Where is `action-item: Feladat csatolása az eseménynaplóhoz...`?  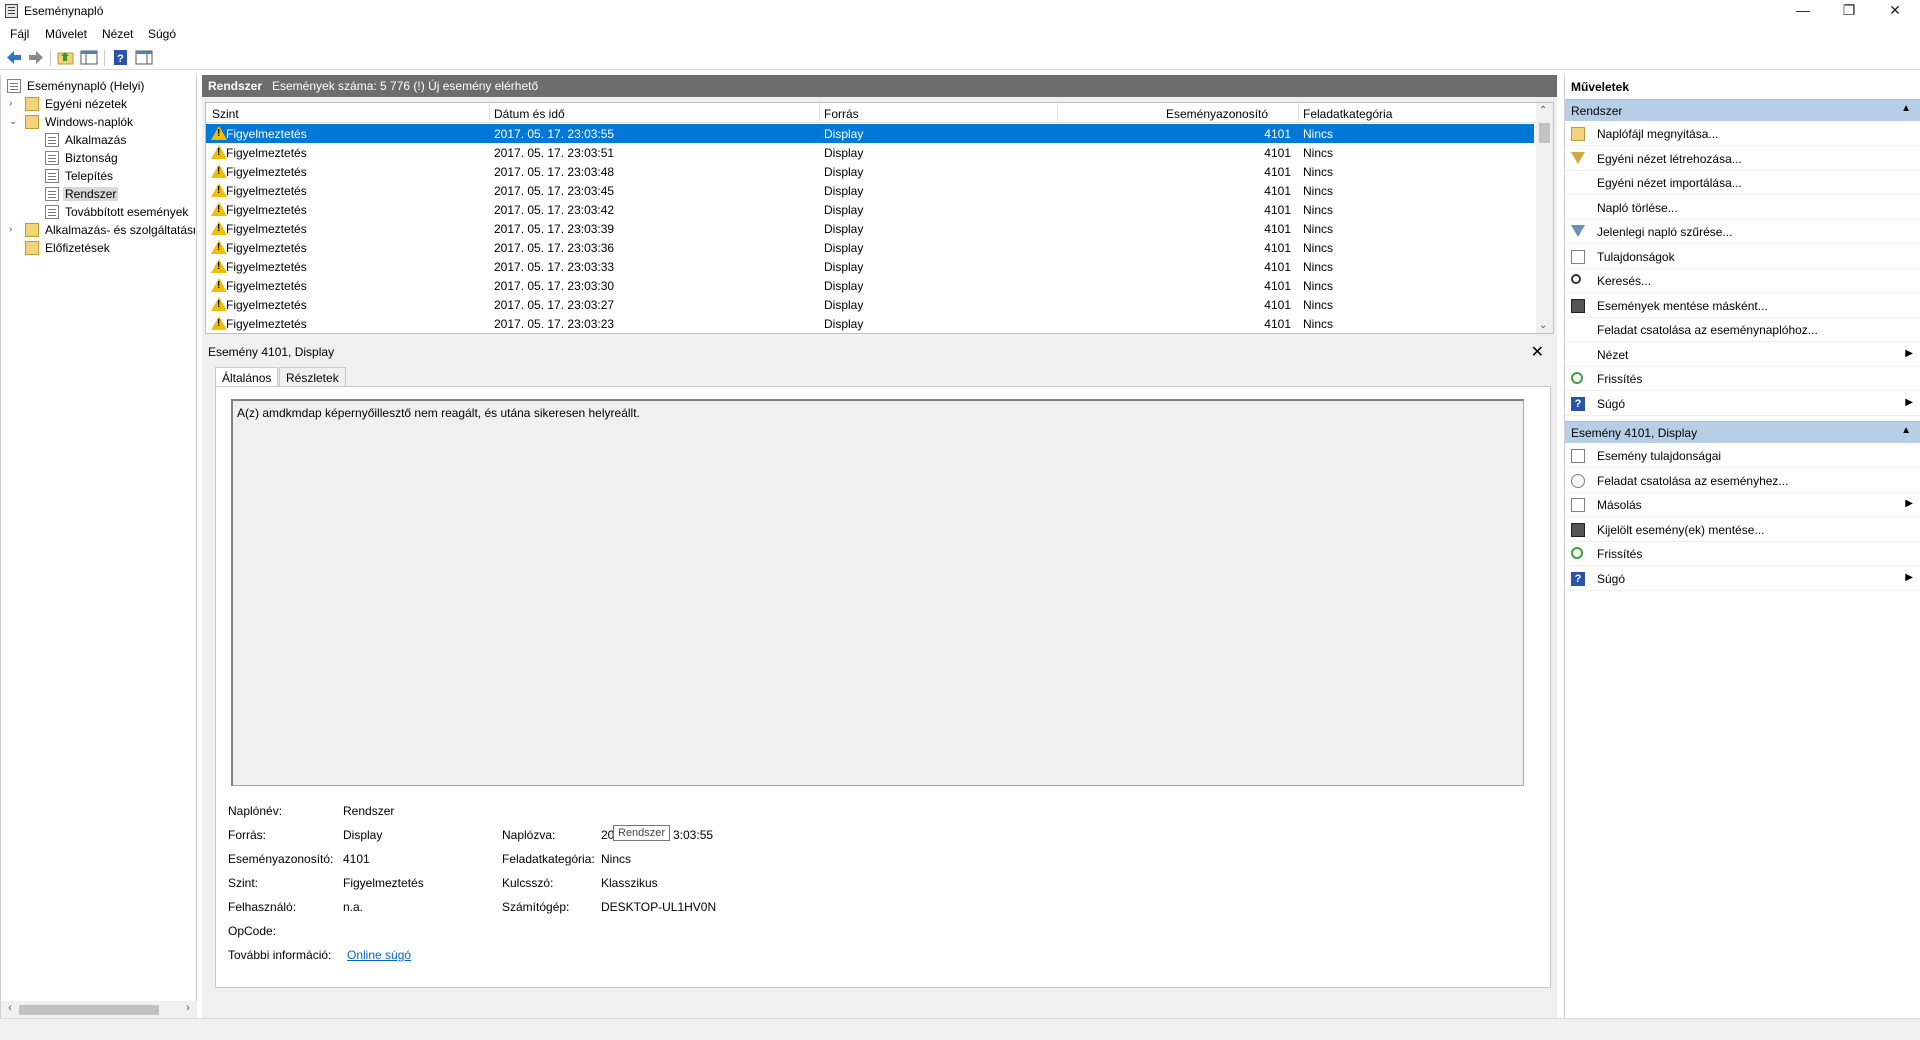
action-item: Feladat csatolása az eseménynaplóhoz... is located at coordinates (1742, 330).